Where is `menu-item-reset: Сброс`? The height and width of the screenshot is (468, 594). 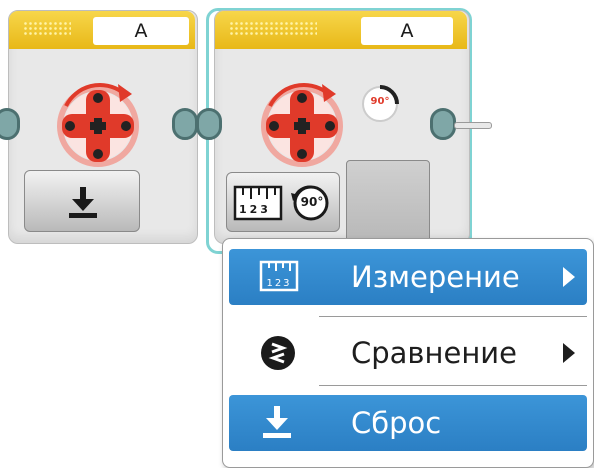 menu-item-reset: Сброс is located at coordinates (408, 423).